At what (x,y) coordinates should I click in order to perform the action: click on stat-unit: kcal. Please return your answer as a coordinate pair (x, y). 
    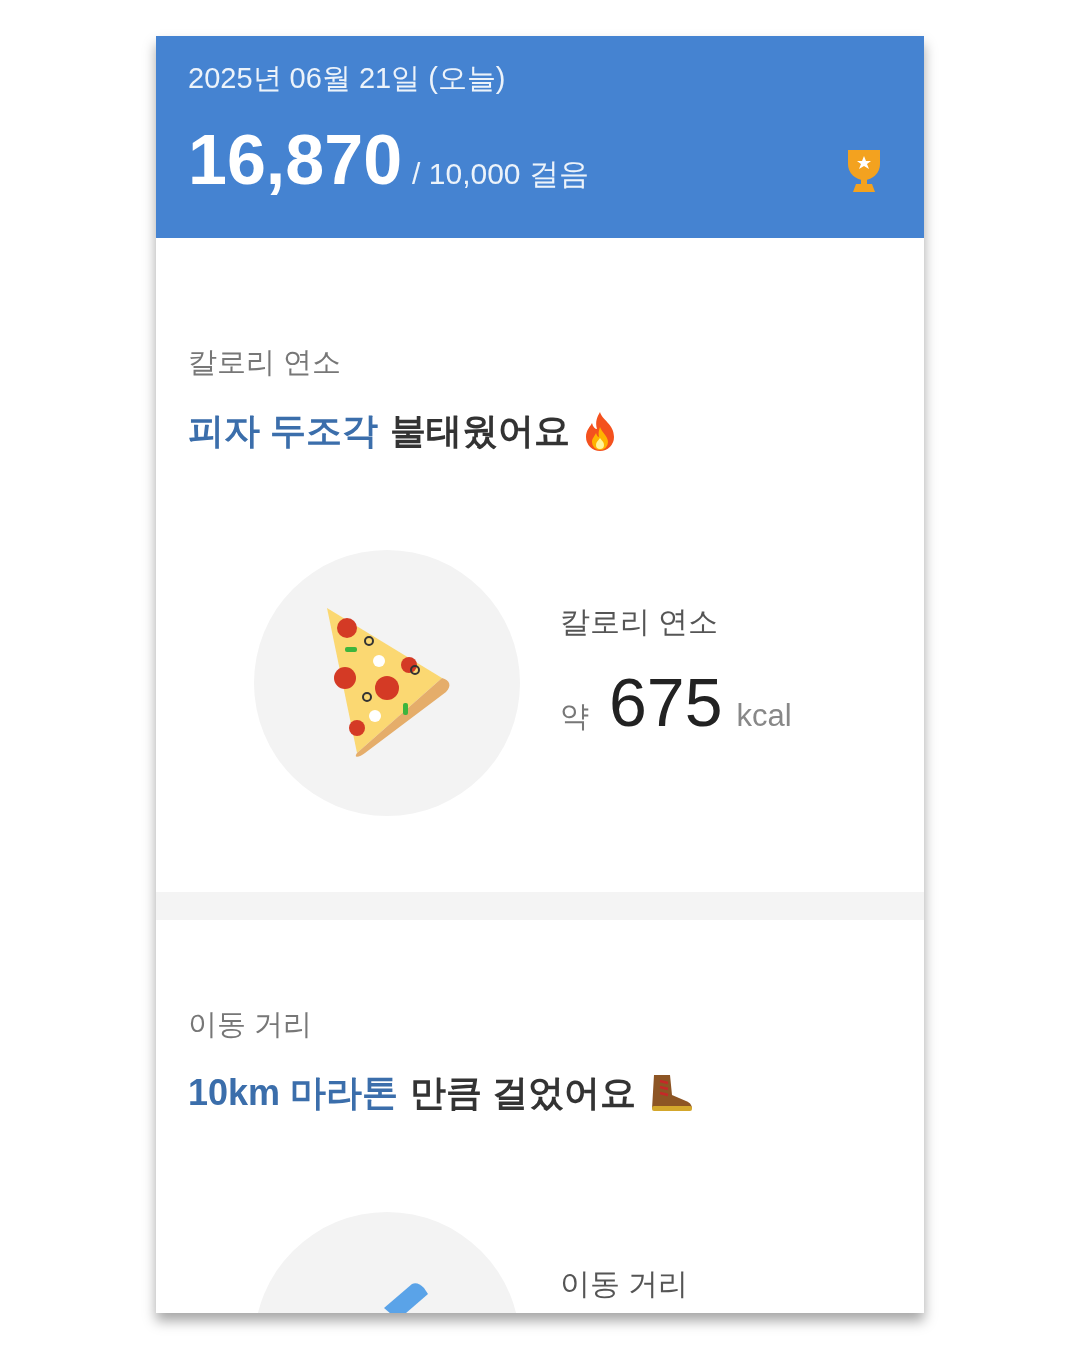
    Looking at the image, I should click on (764, 716).